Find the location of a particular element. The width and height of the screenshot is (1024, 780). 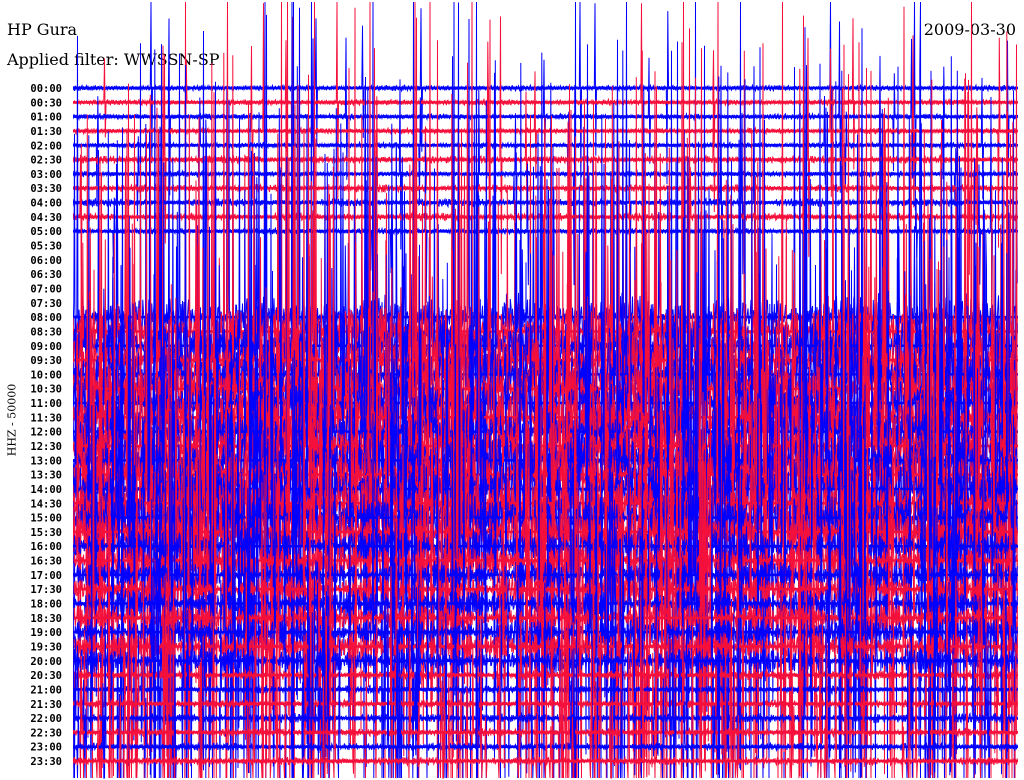

row-time-label: 12:30 is located at coordinates (46, 447).